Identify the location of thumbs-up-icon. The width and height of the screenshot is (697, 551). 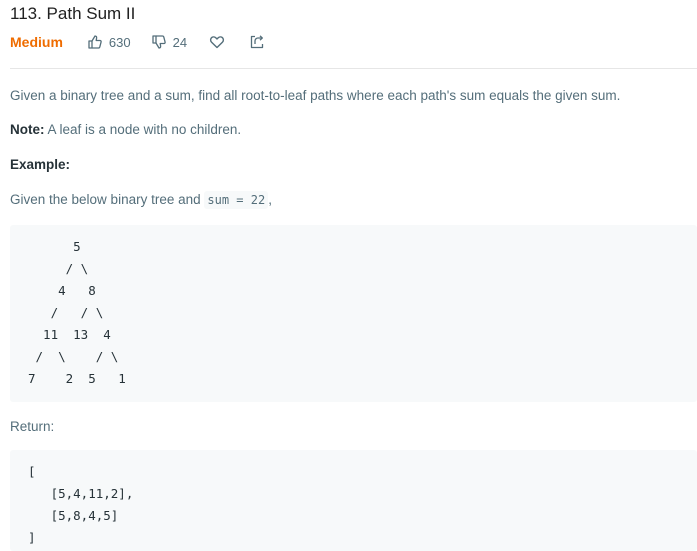
(95, 42).